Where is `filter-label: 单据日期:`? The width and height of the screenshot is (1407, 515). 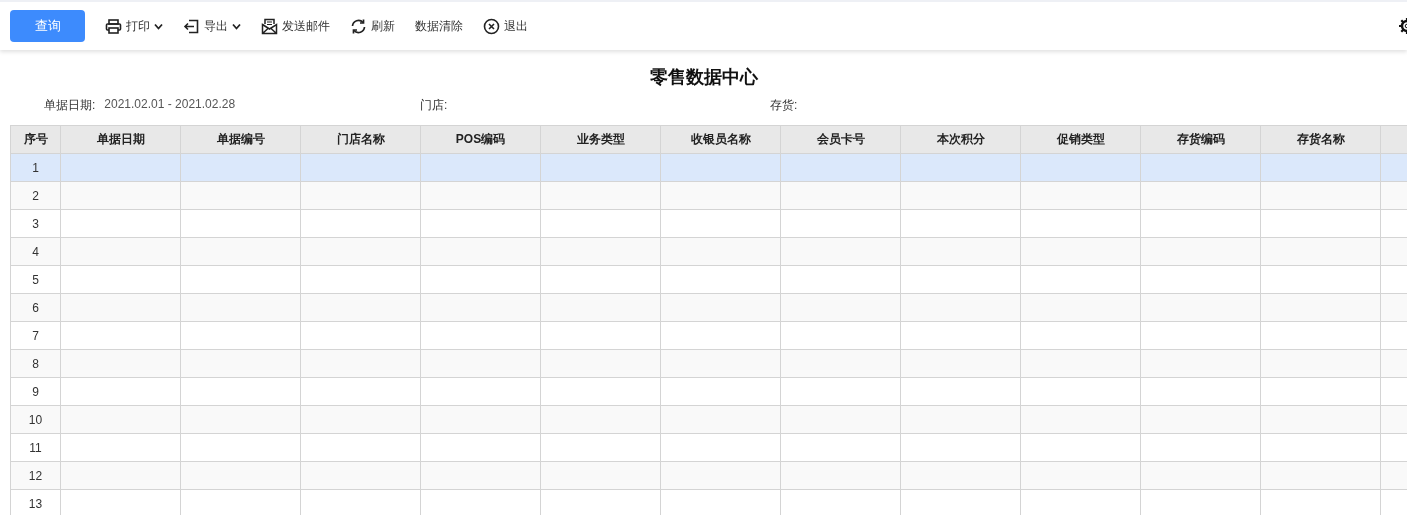 filter-label: 单据日期: is located at coordinates (70, 105).